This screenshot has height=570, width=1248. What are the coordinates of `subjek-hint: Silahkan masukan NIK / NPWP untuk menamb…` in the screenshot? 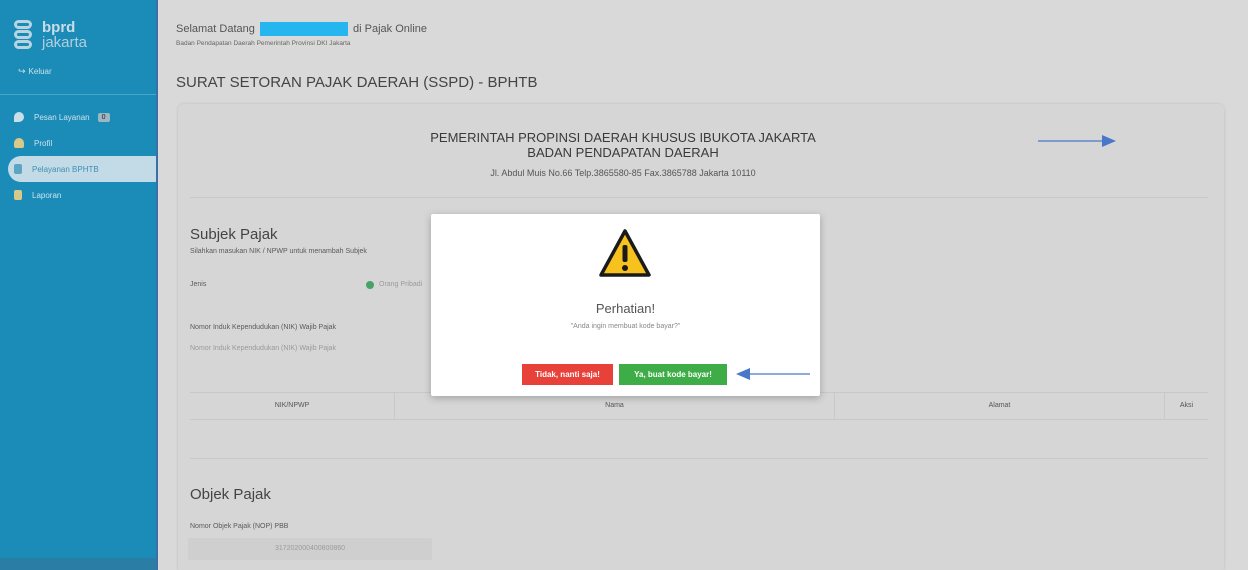 It's located at (278, 251).